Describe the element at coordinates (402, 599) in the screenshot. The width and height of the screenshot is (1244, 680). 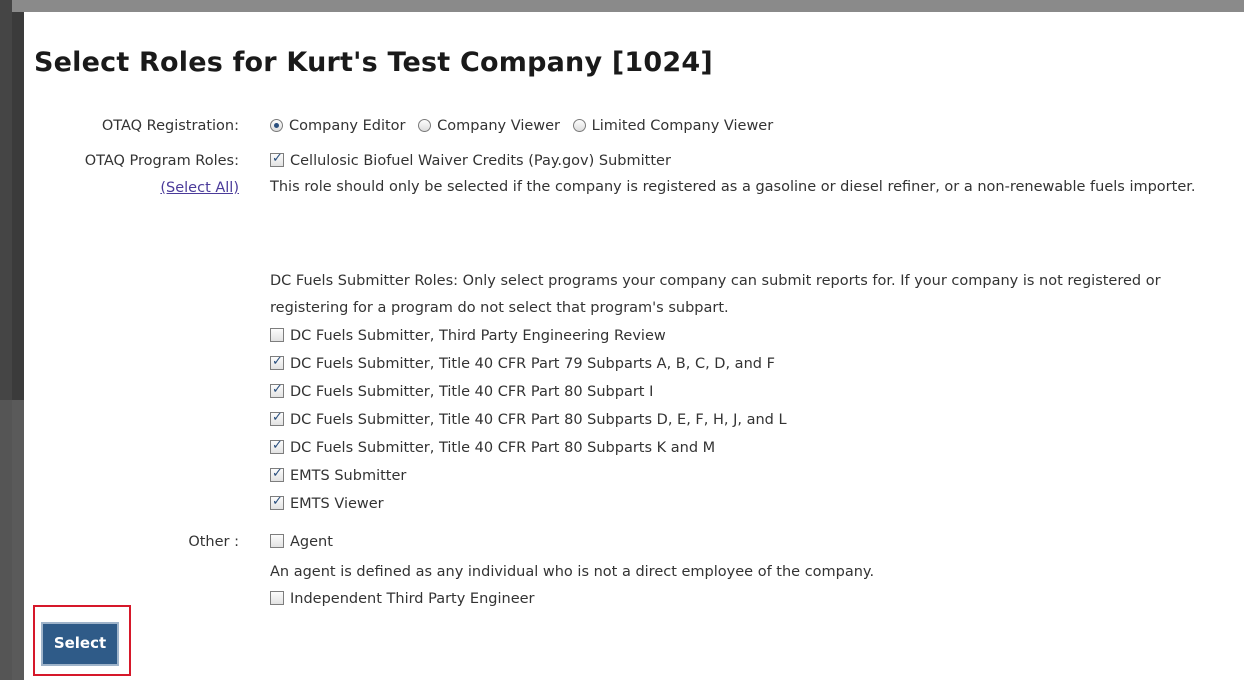
I see `checkbox-independent-engineer: Independent Third Party Engineer` at that location.